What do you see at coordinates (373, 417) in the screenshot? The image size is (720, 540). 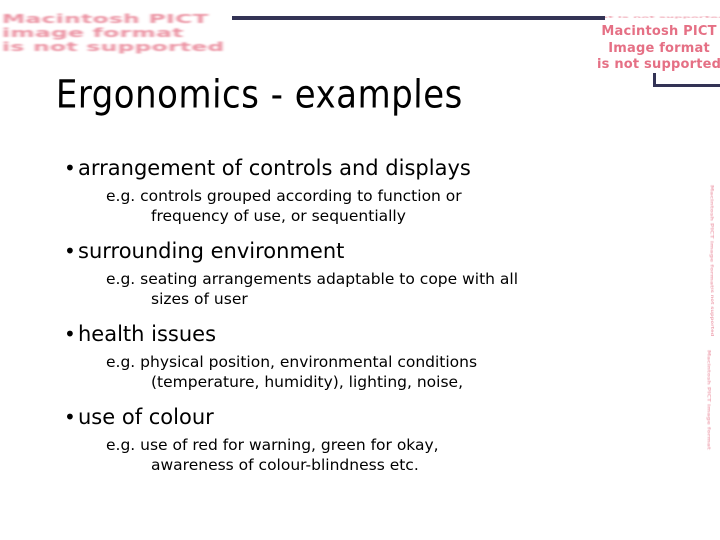 I see `bullet-row: • use of colour` at bounding box center [373, 417].